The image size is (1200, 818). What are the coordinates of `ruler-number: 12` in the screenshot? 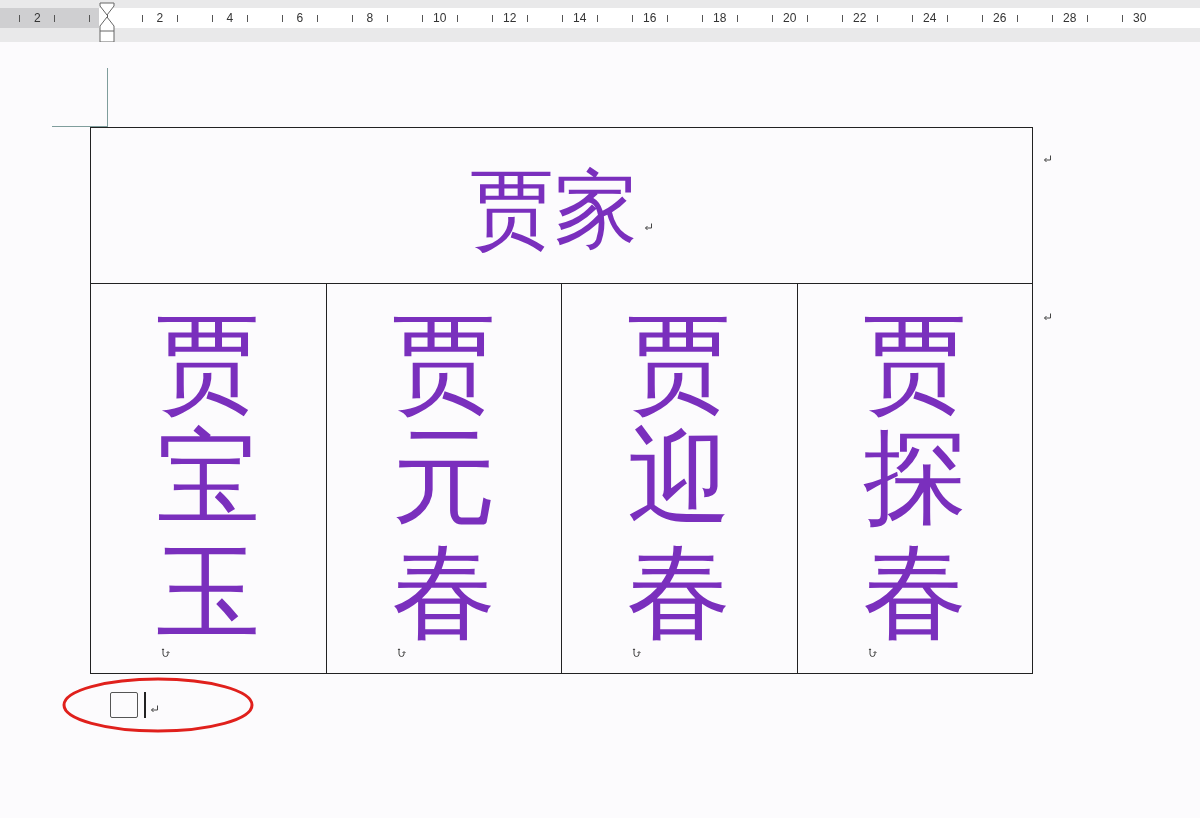 It's located at (510, 18).